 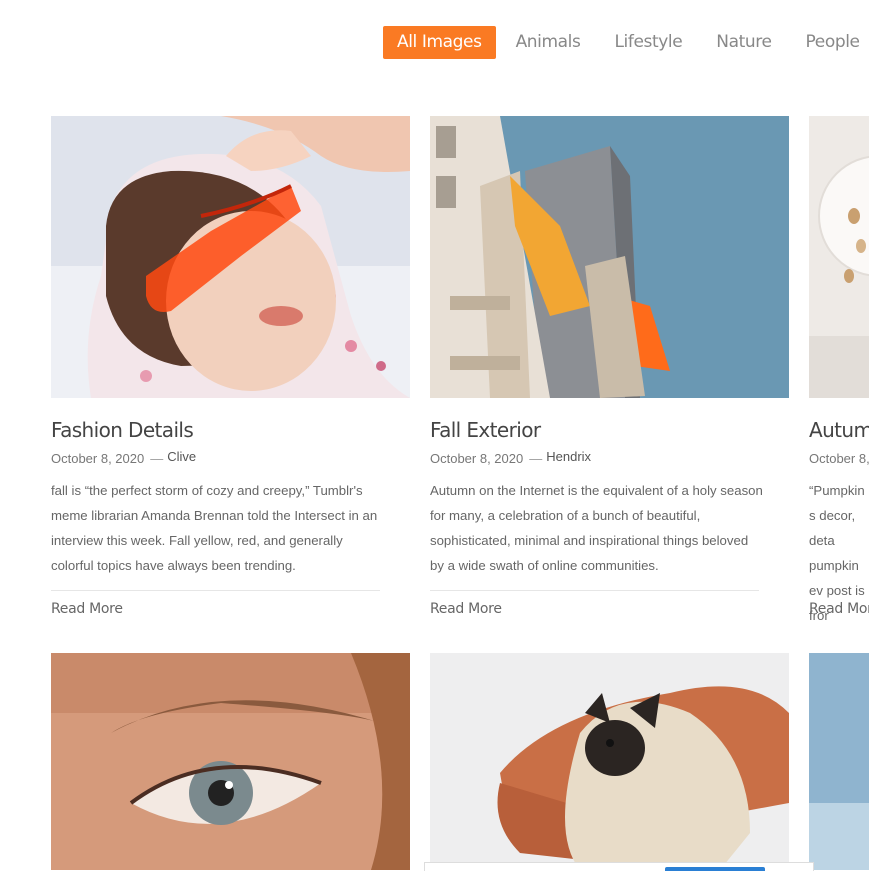 What do you see at coordinates (609, 257) in the screenshot?
I see `post-image-exterior` at bounding box center [609, 257].